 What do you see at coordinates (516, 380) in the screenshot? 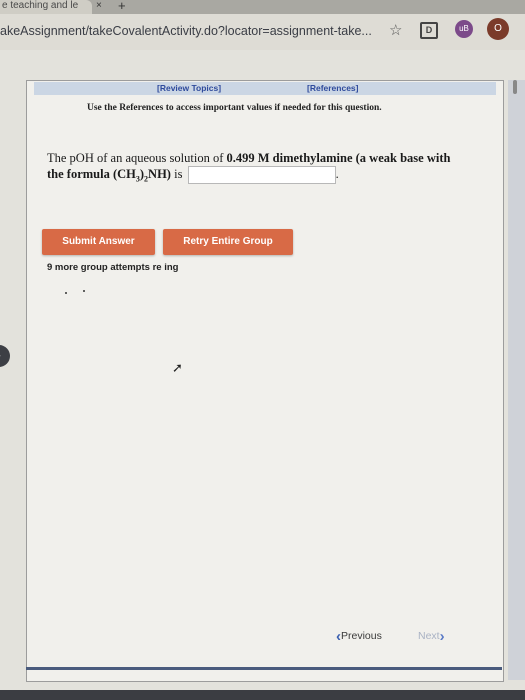
I see `right-scroll-strip` at bounding box center [516, 380].